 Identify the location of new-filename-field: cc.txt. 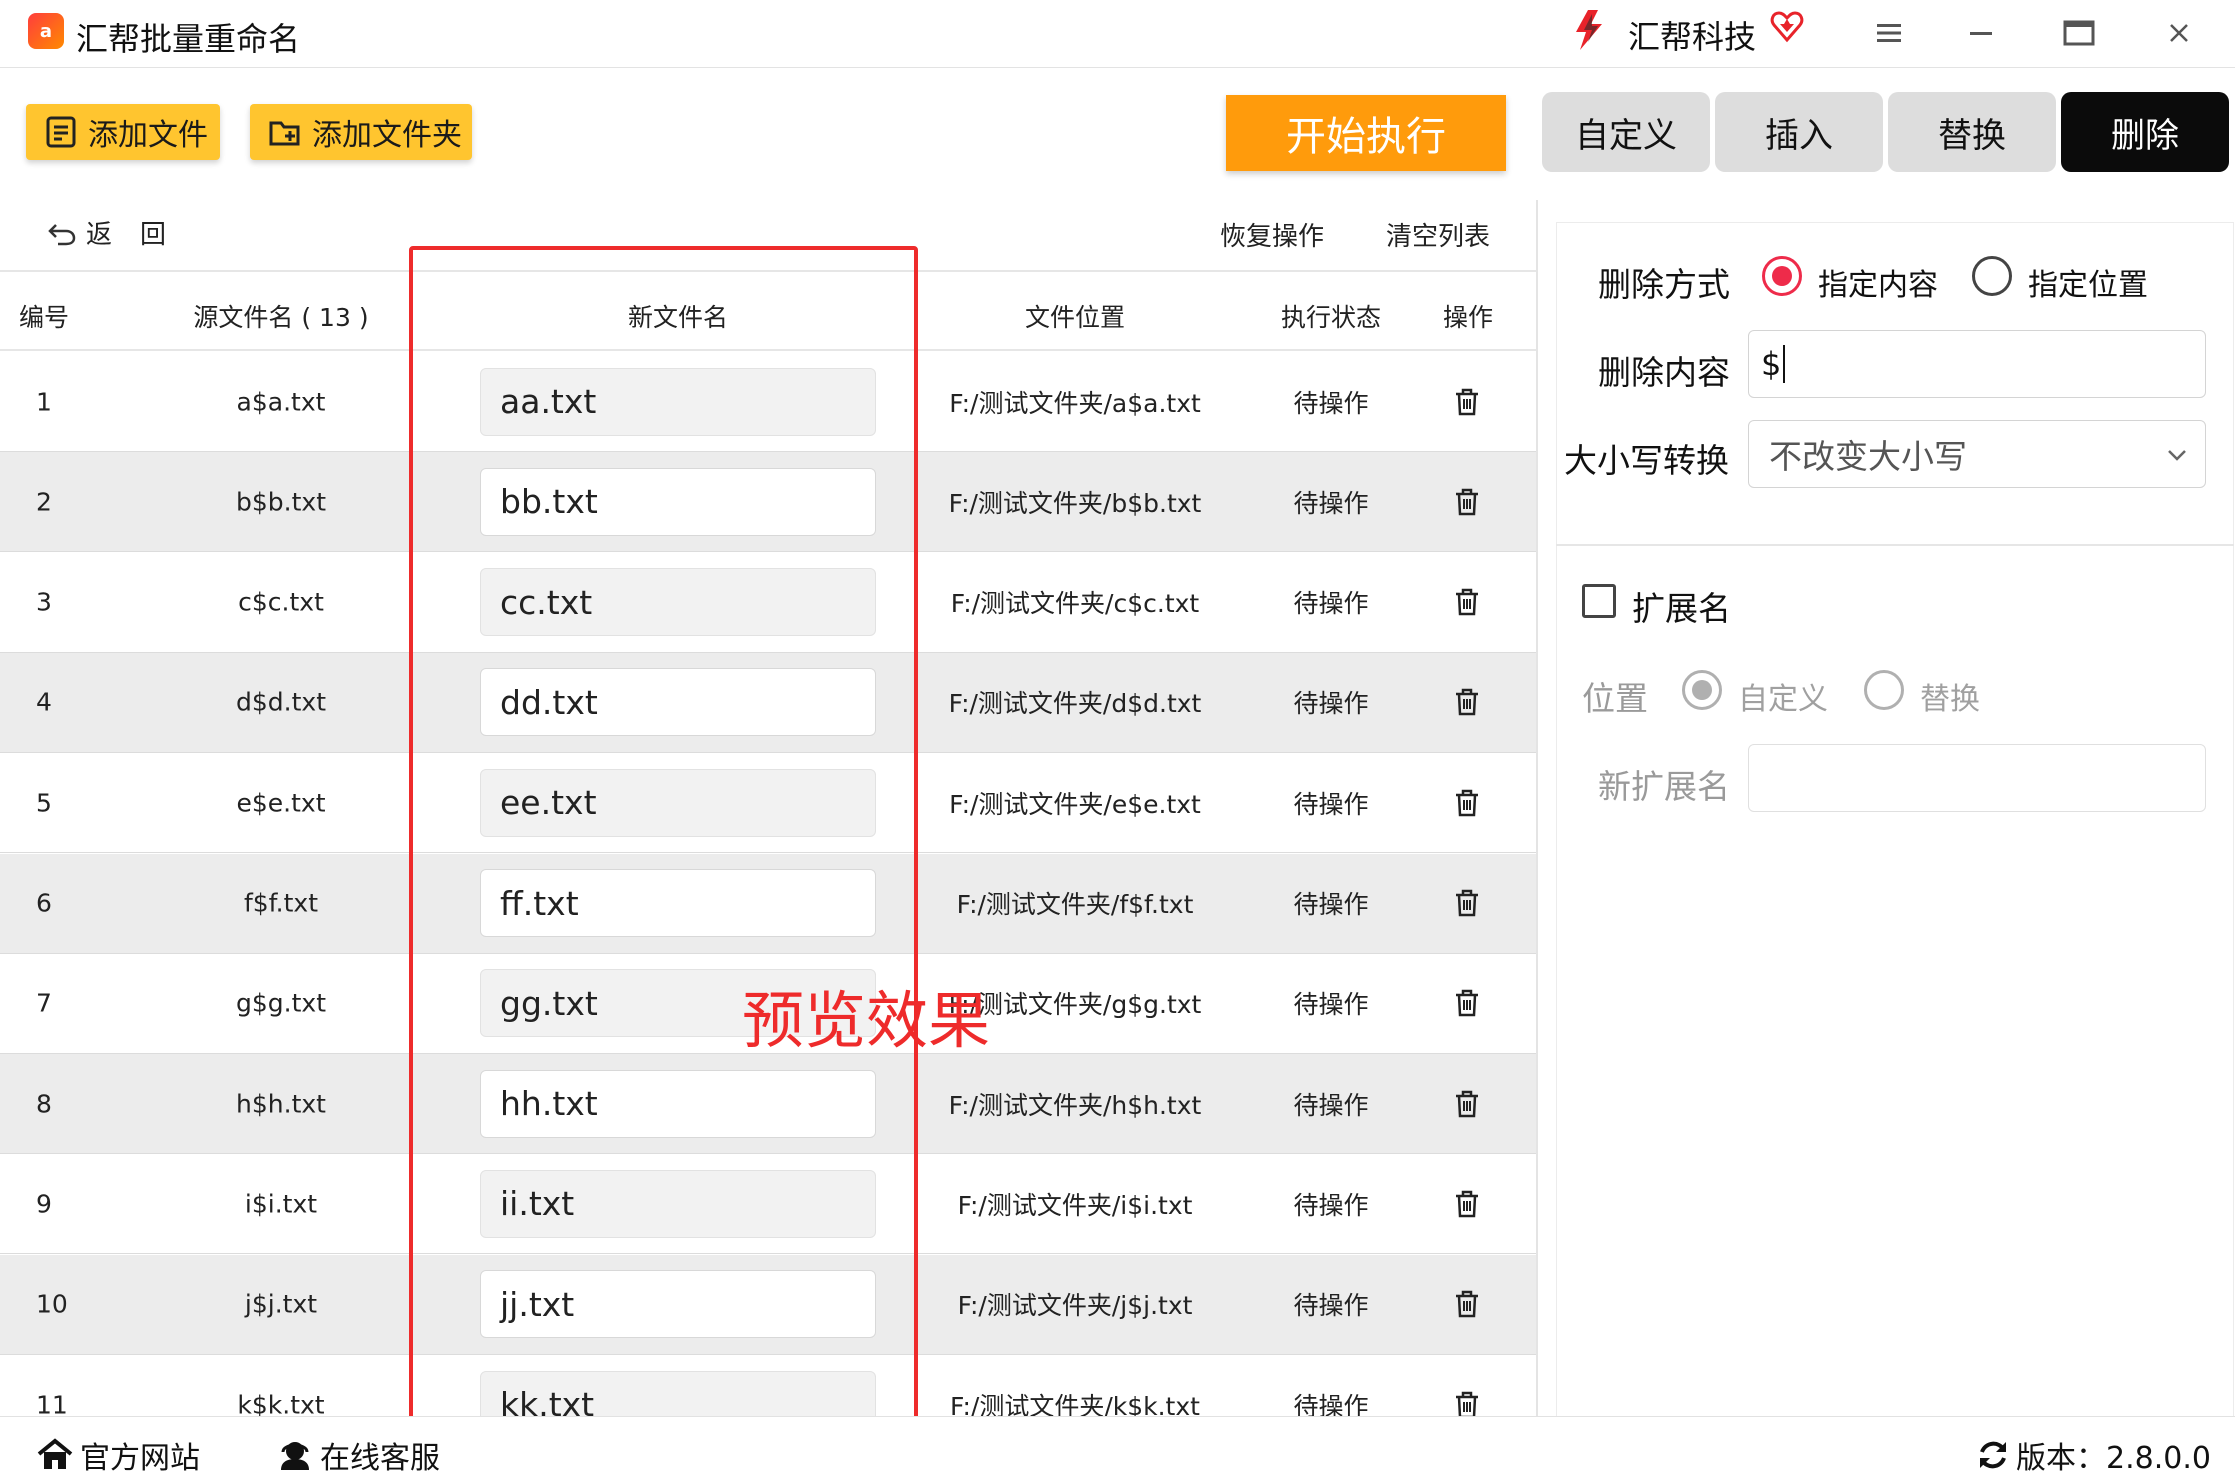
(678, 602).